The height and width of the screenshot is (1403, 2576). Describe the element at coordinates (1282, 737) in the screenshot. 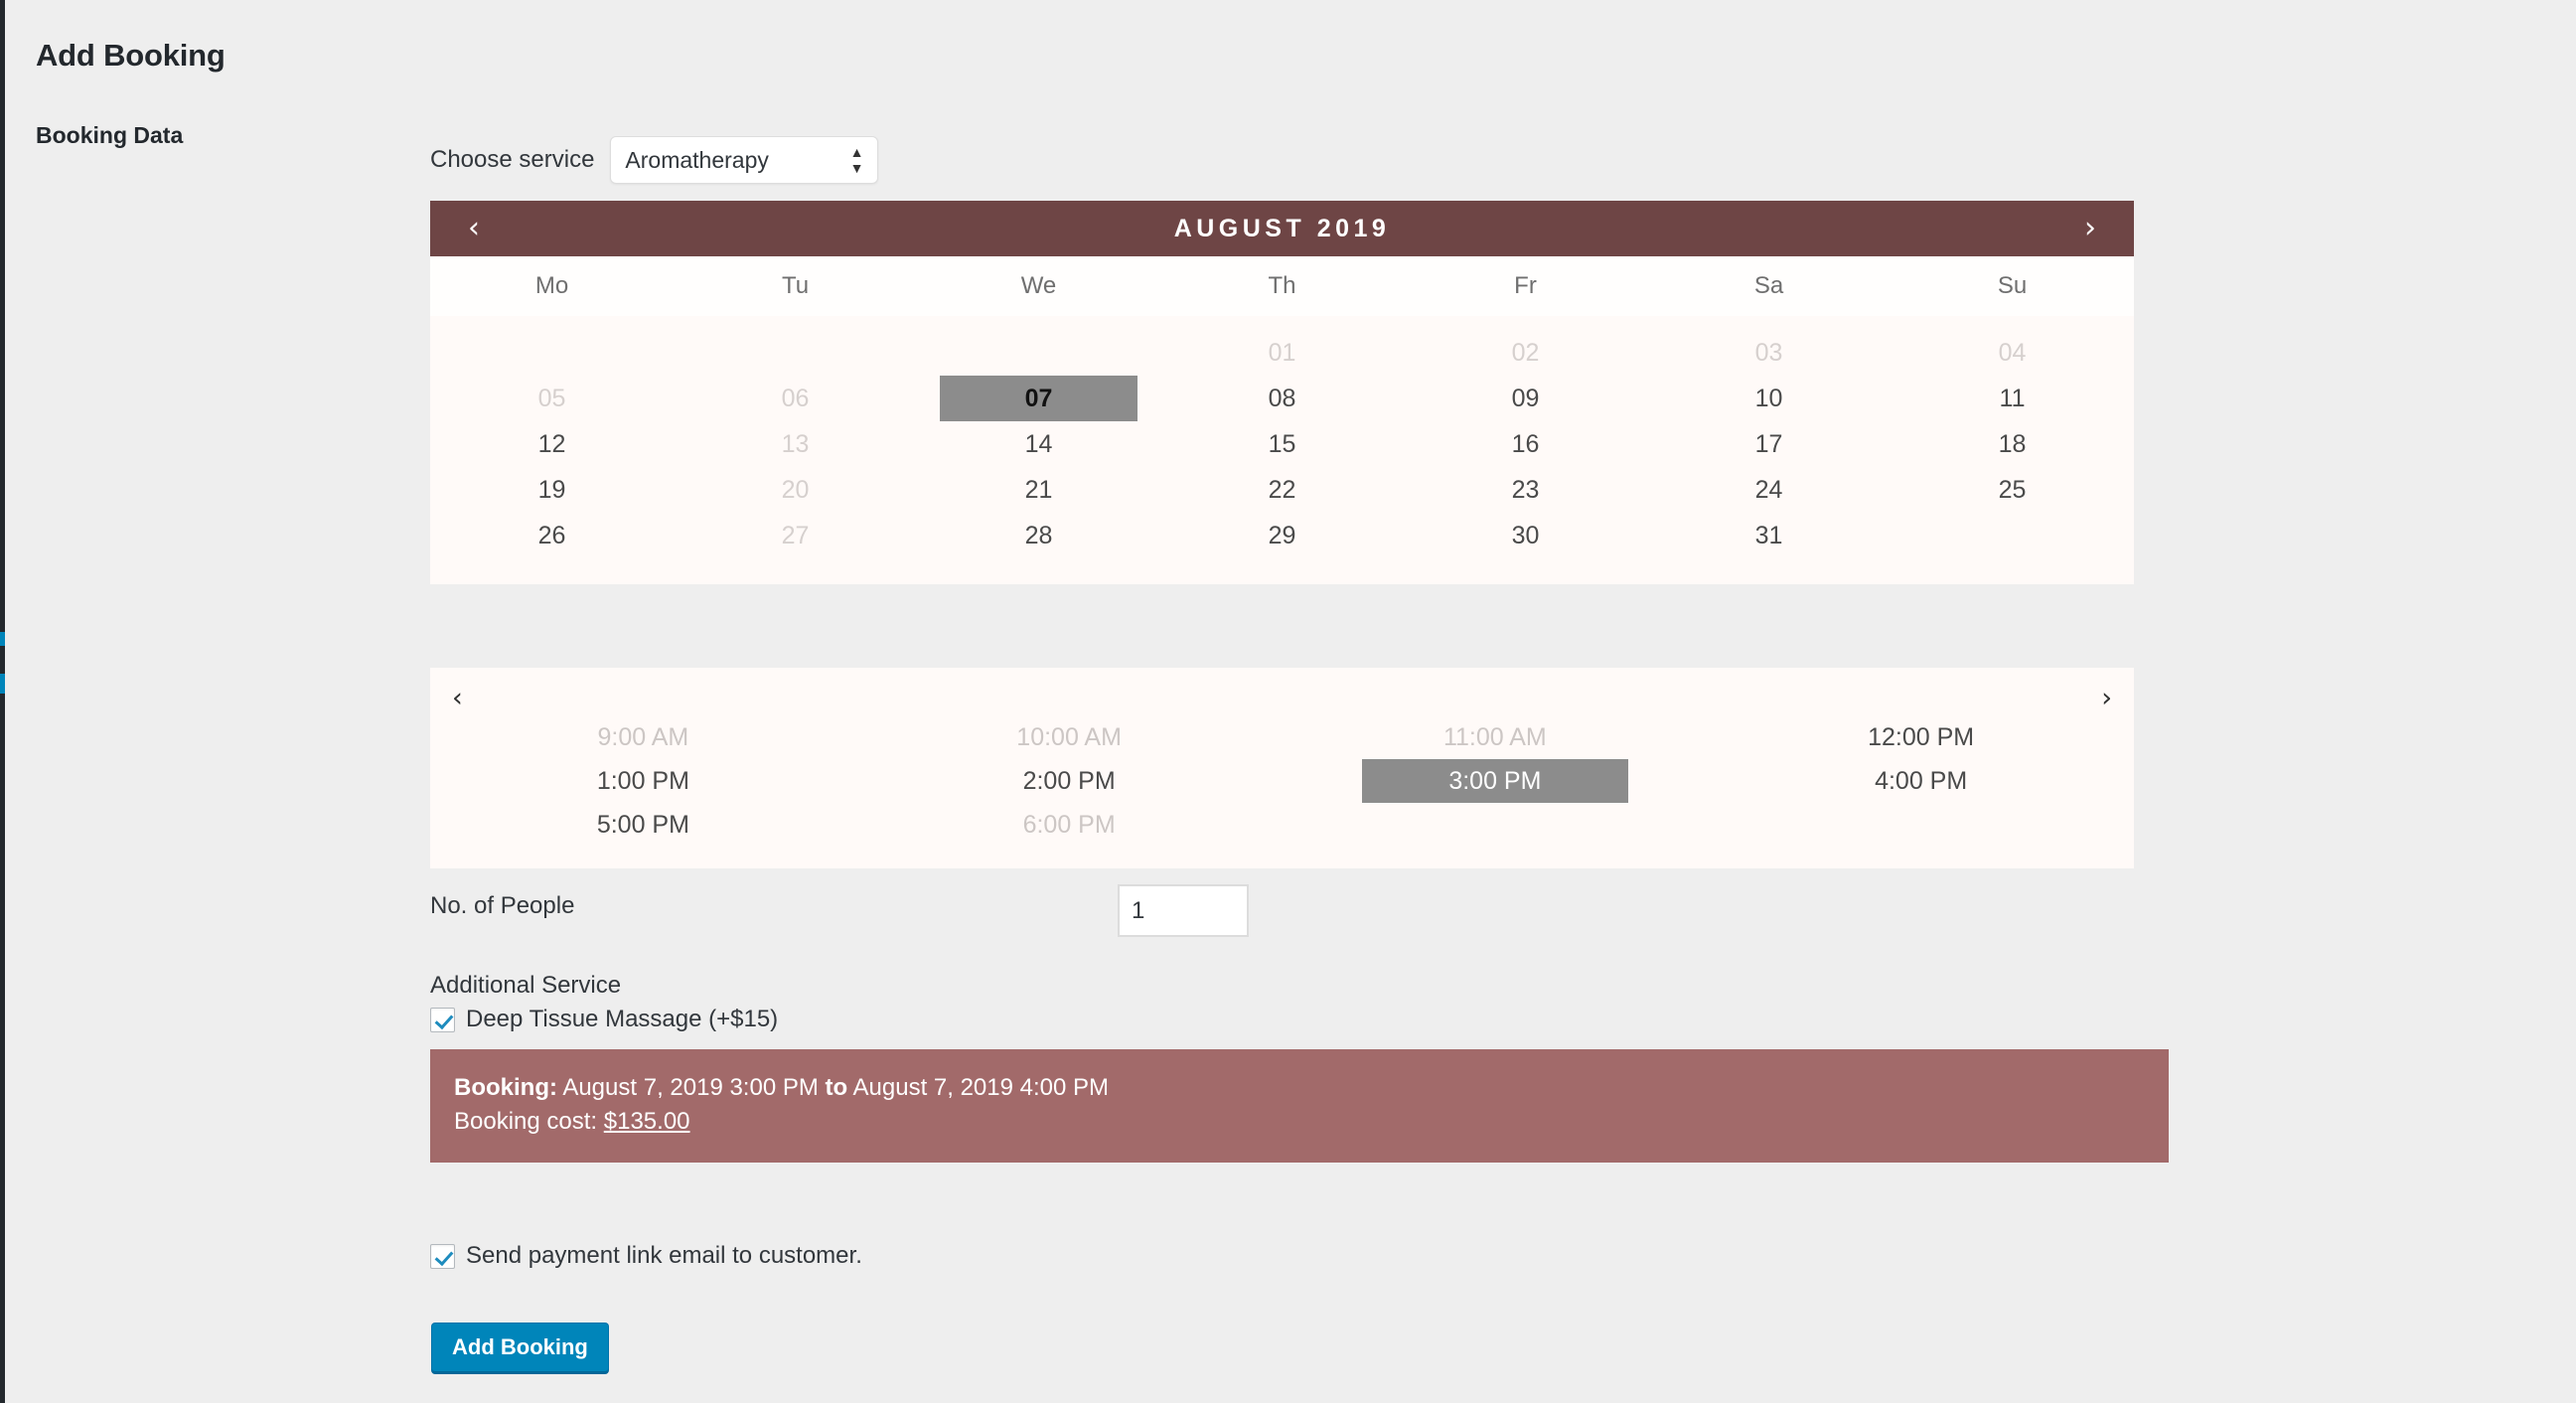

I see `timeslot-row: 9:00 AM 10:00 AM 11:00 AM 12:00 PM` at that location.